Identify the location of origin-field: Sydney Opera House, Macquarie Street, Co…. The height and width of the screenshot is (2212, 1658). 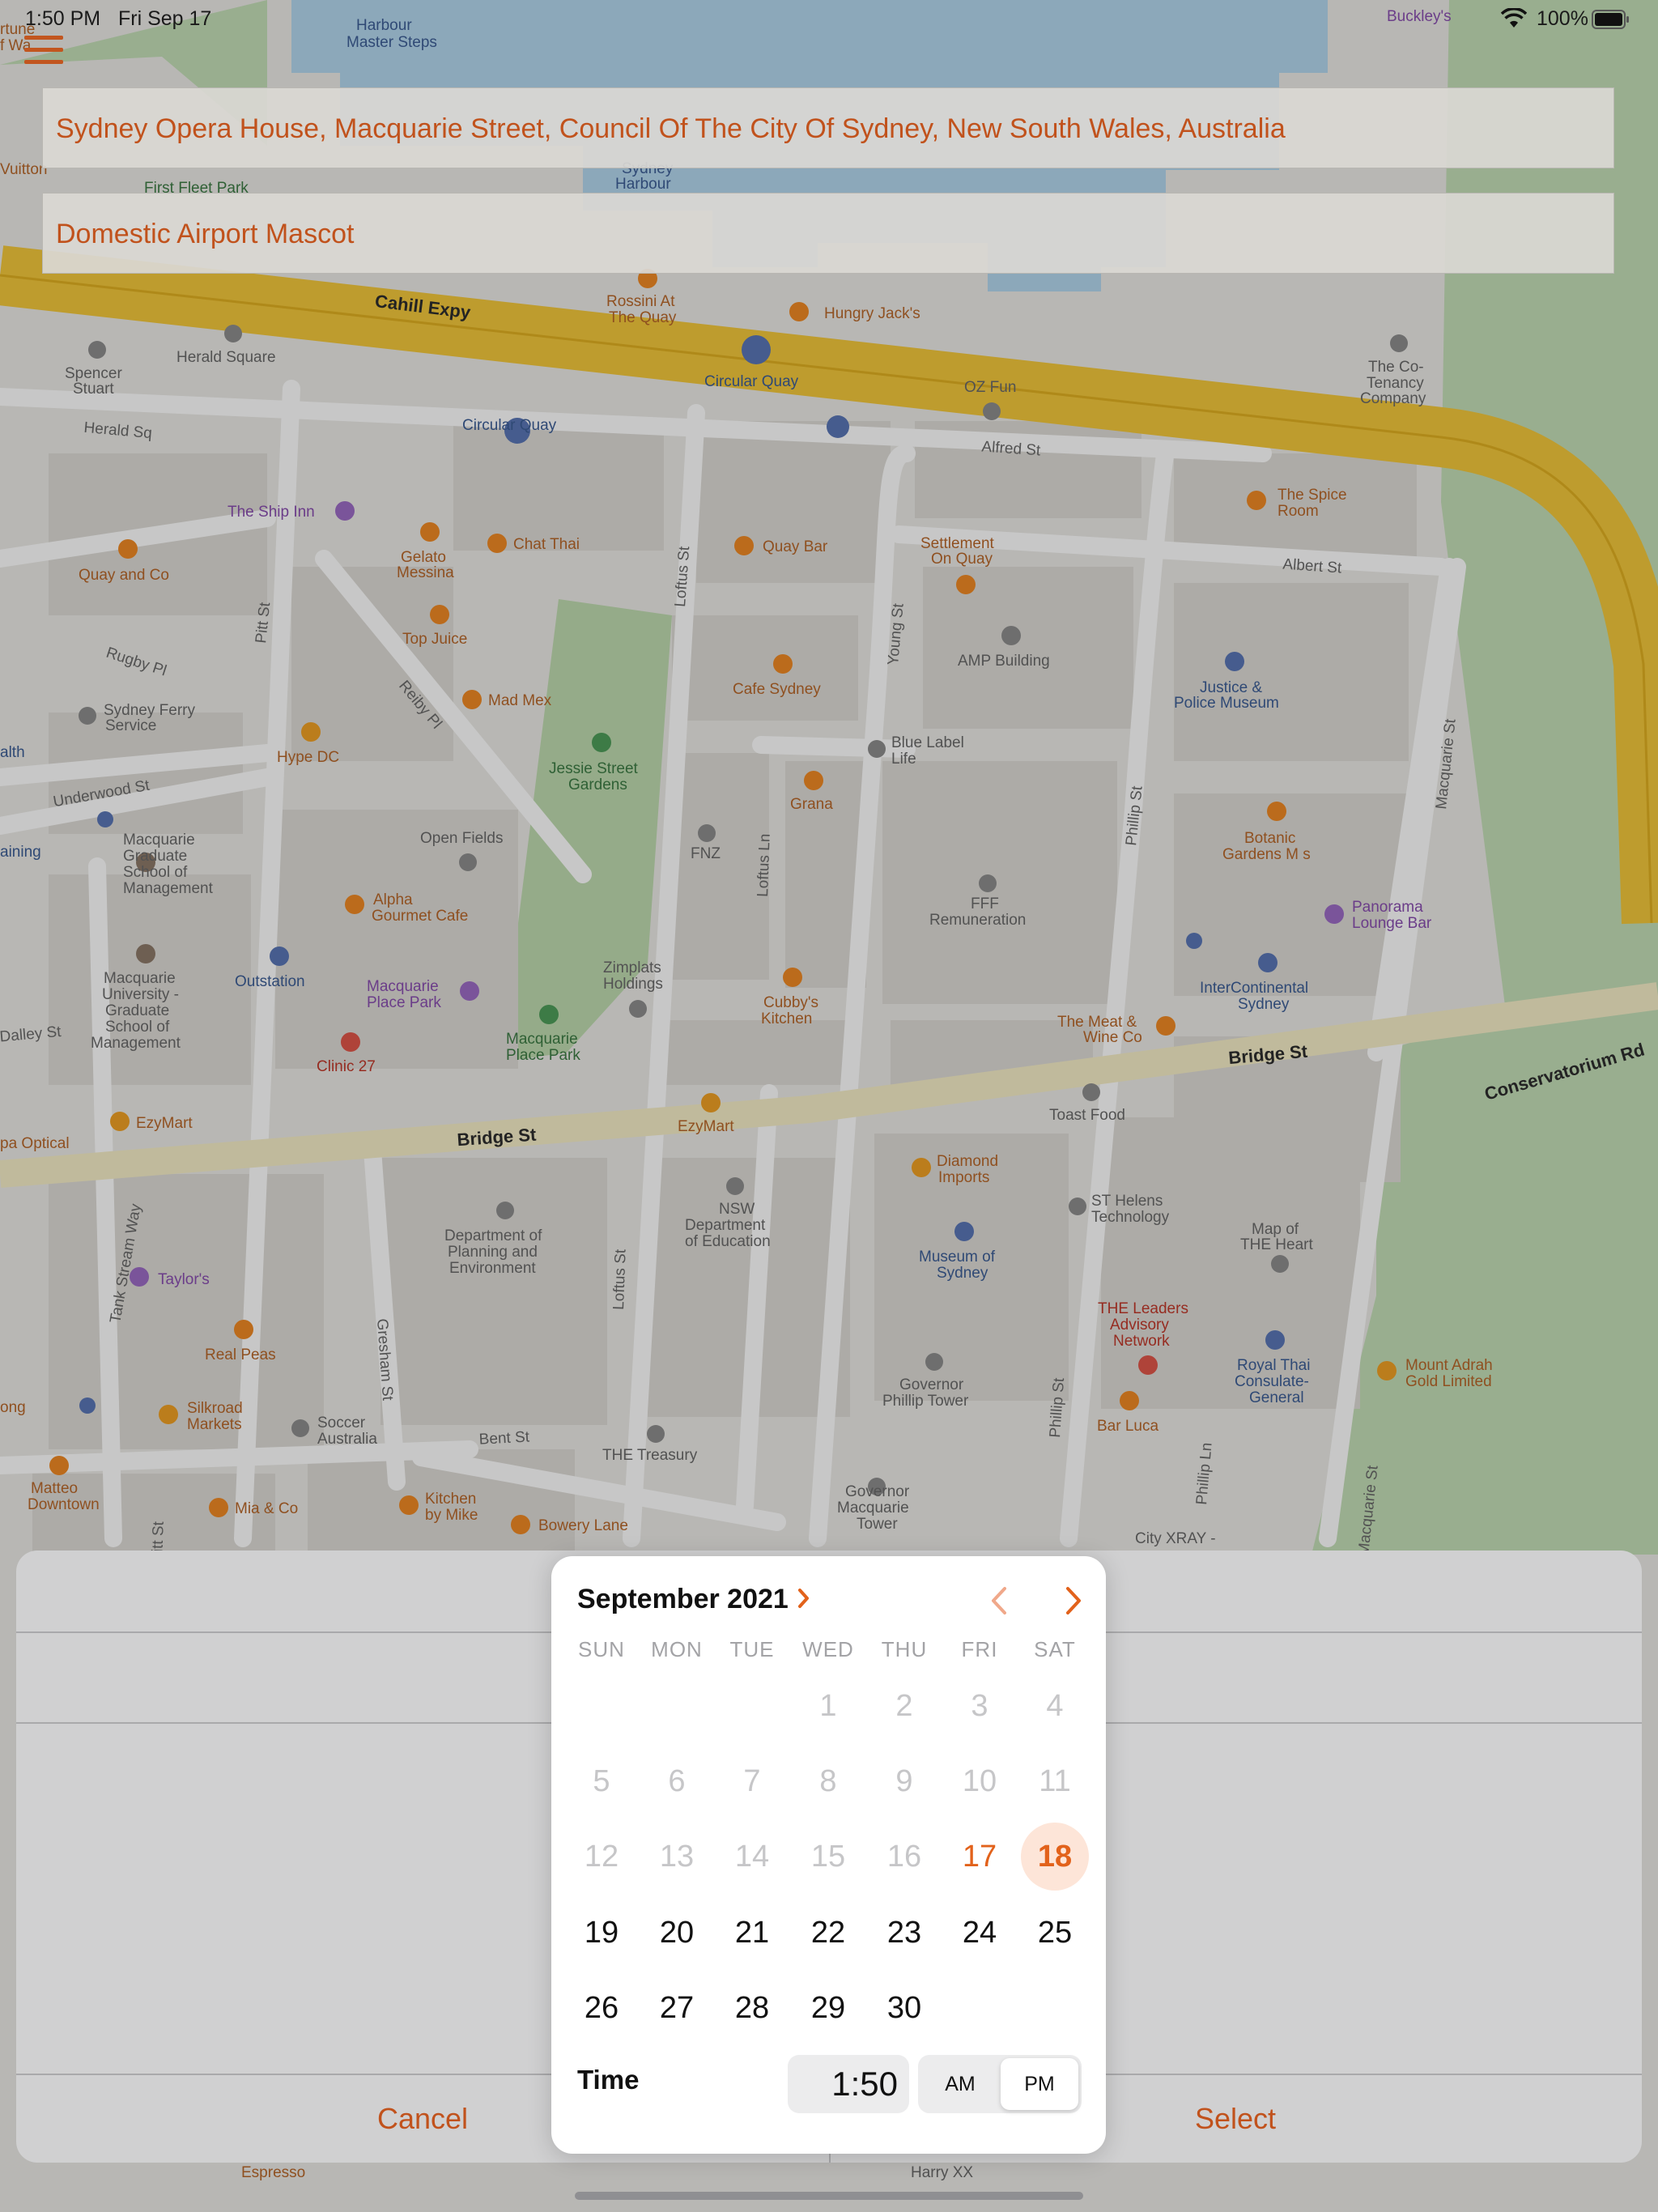
(828, 127).